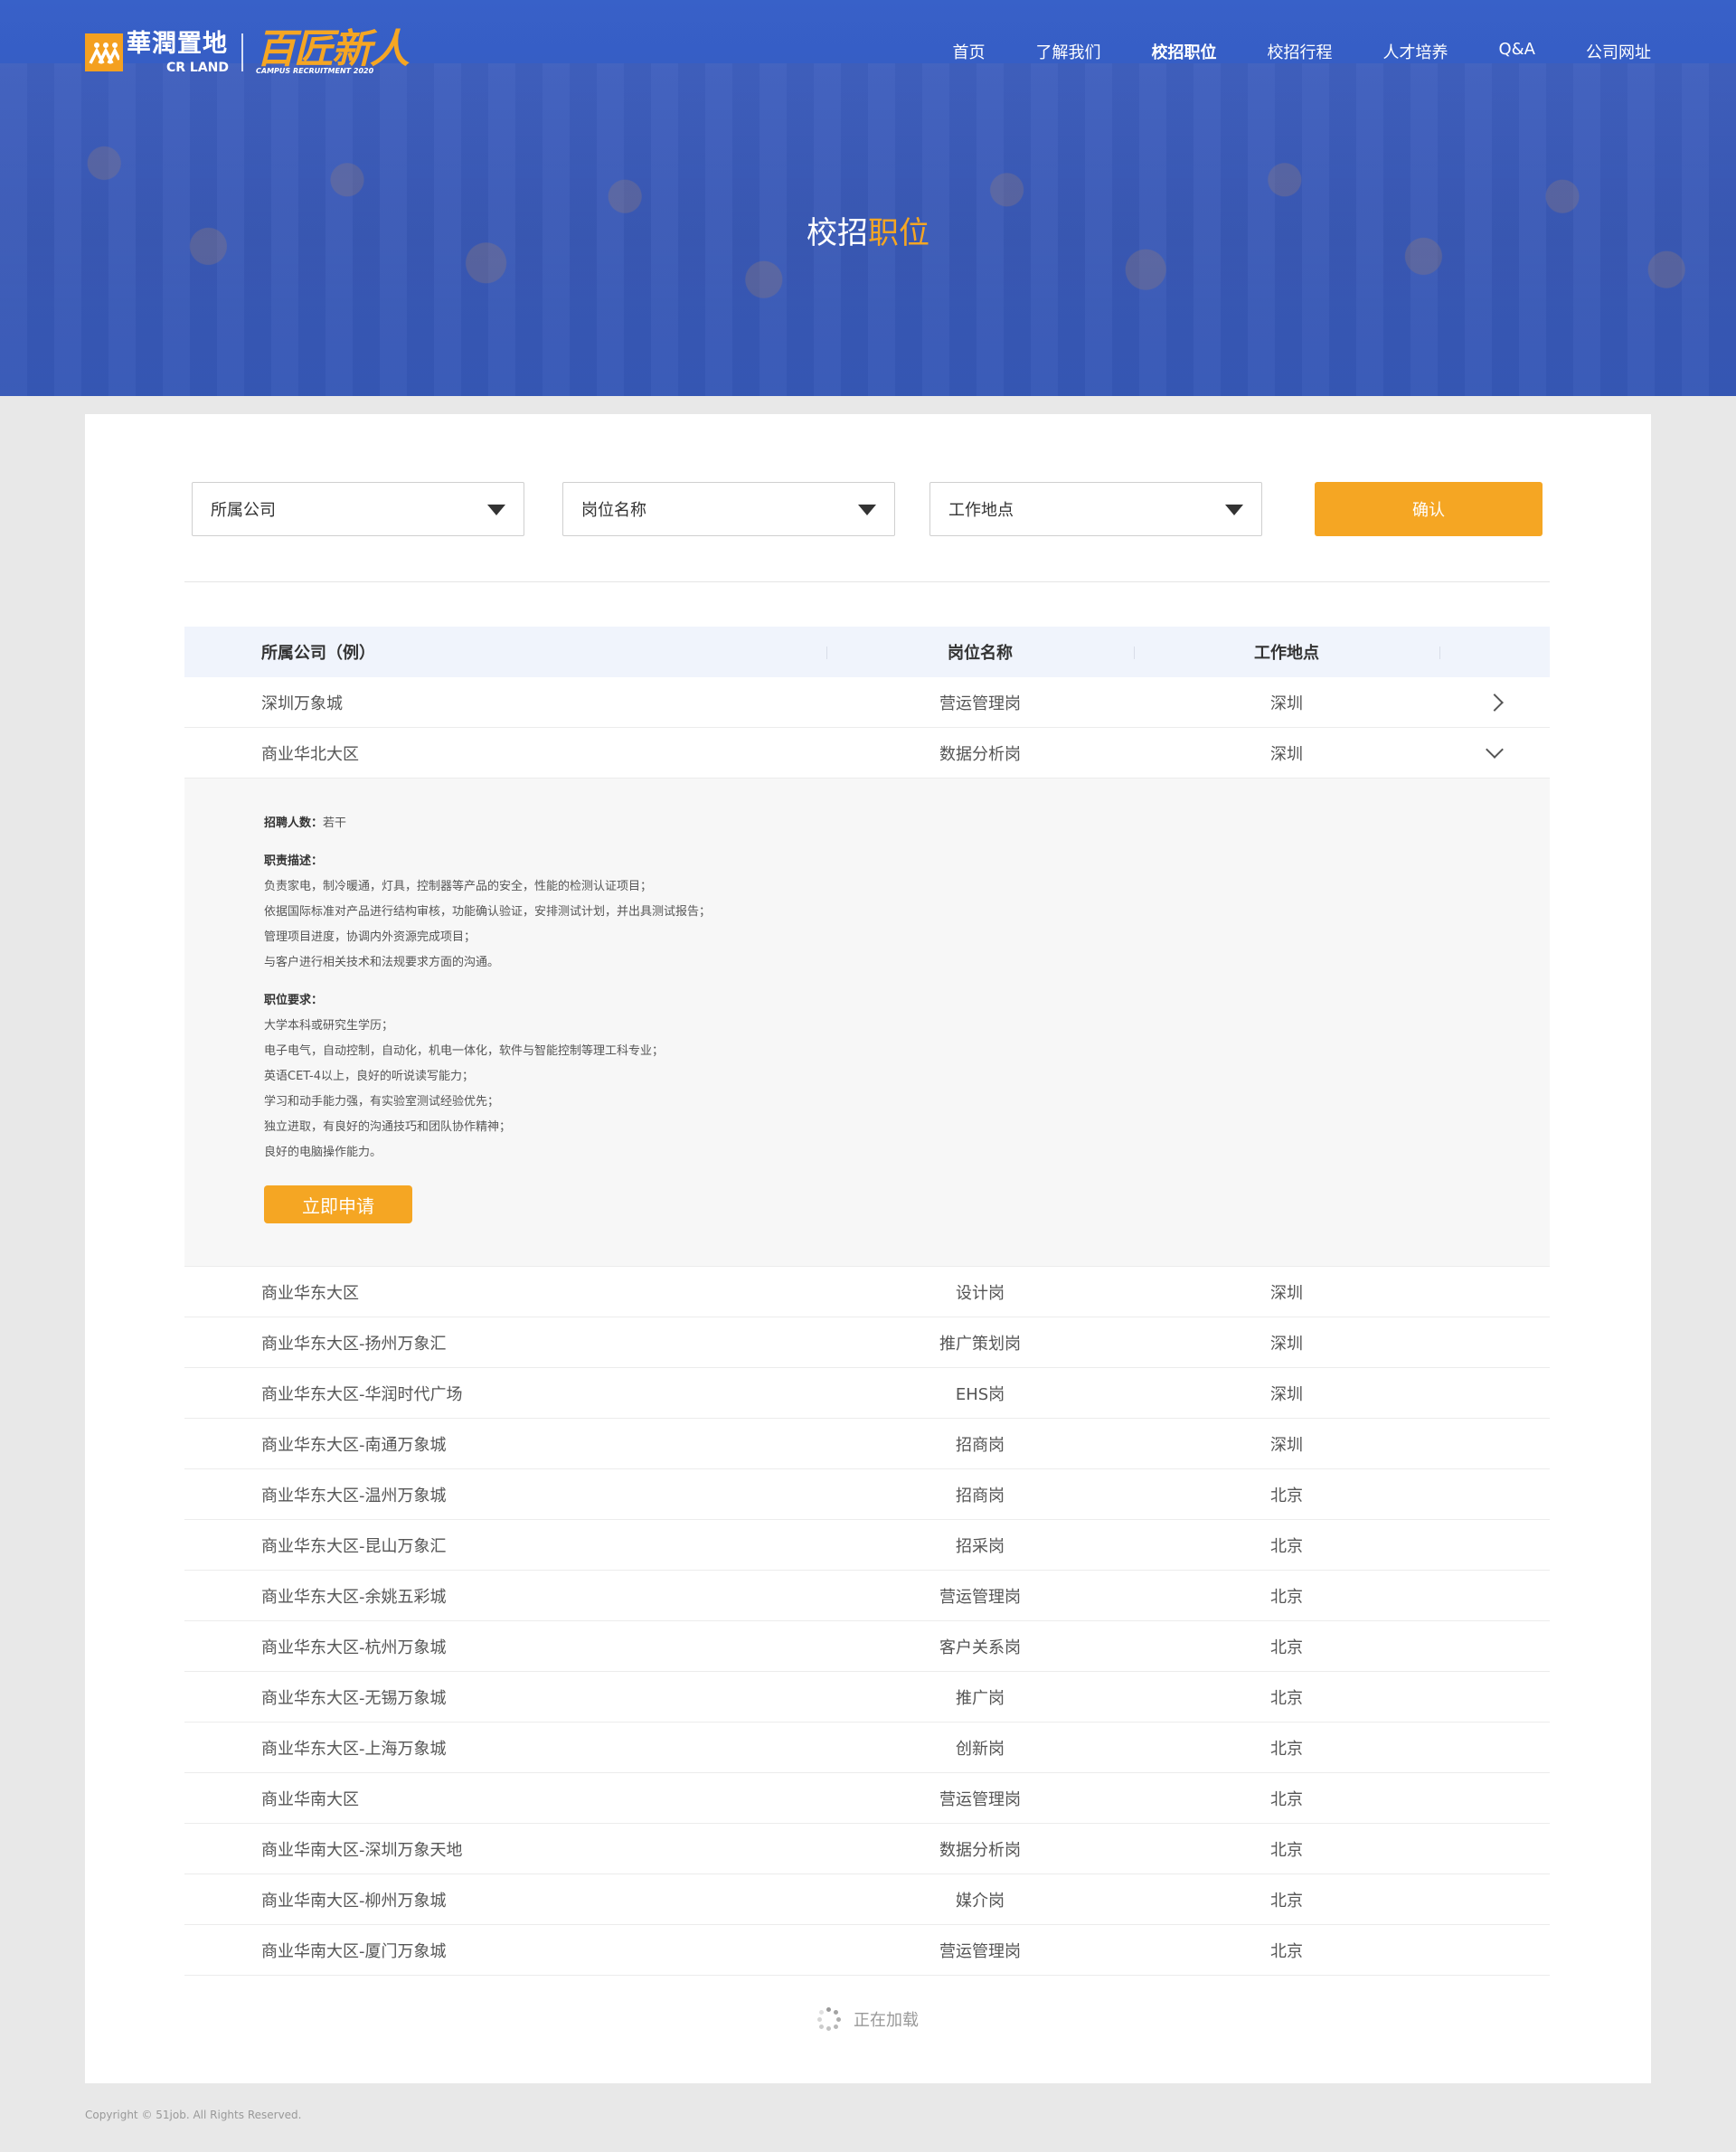 The image size is (1736, 2152). Describe the element at coordinates (887, 2021) in the screenshot. I see `loading-text: 正在加载` at that location.